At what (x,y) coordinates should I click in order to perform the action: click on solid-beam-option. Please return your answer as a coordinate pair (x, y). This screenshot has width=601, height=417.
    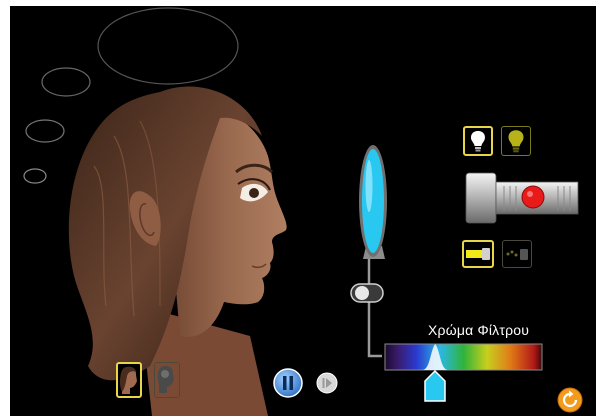
    Looking at the image, I should click on (478, 254).